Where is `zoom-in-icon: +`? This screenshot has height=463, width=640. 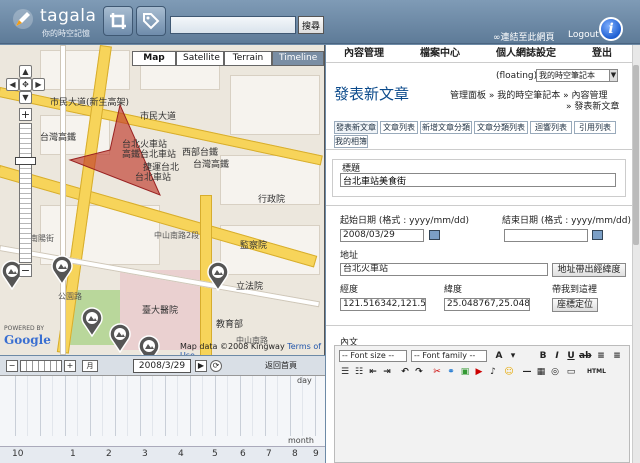
zoom-in-icon: + is located at coordinates (25, 114).